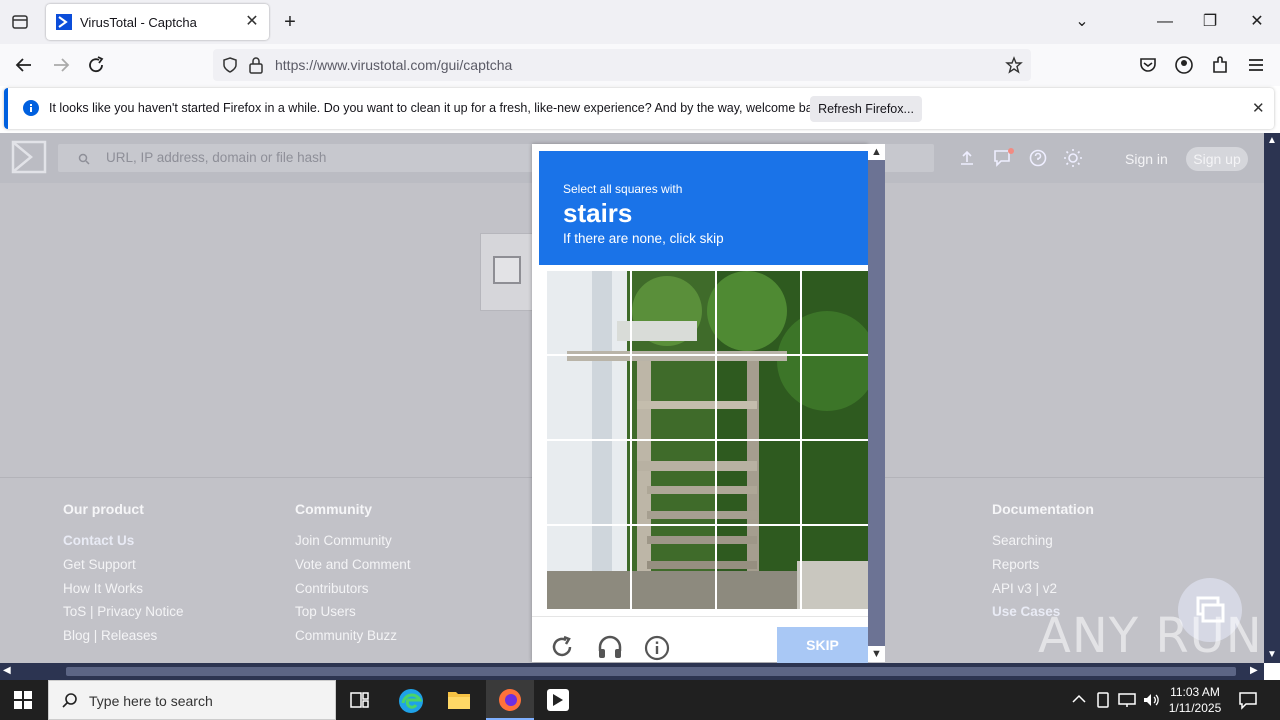 Image resolution: width=1280 pixels, height=720 pixels. Describe the element at coordinates (876, 152) in the screenshot. I see `popup-scroll-up-icon: ▲` at that location.